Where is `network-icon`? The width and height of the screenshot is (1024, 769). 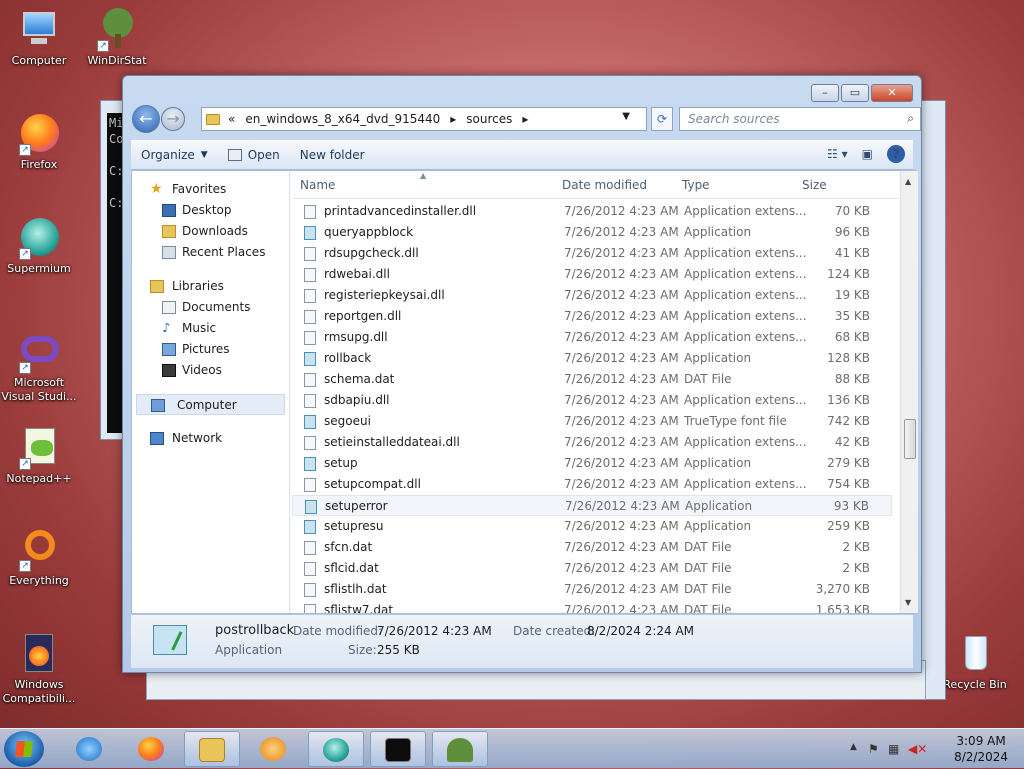 network-icon is located at coordinates (157, 438).